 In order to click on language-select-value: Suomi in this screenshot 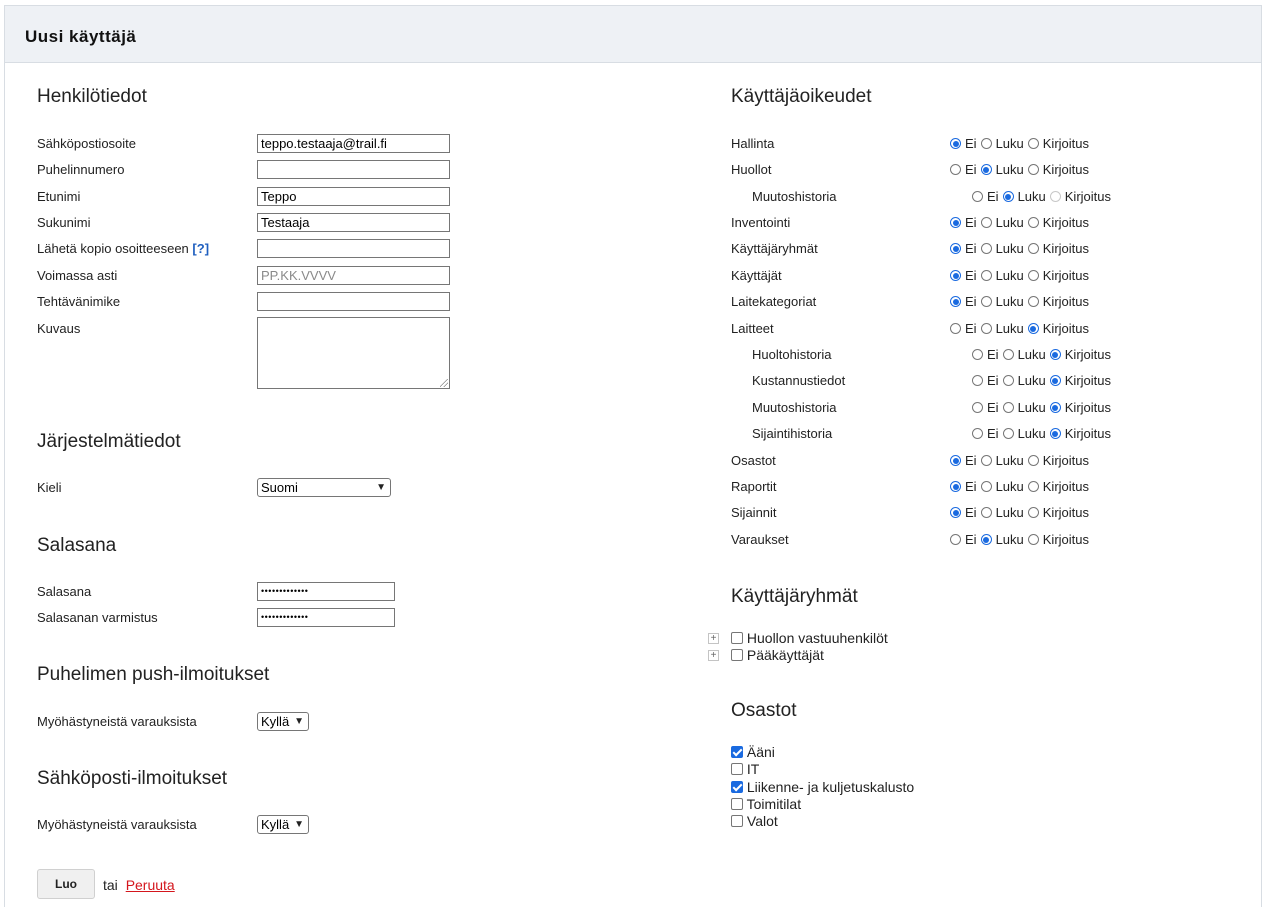, I will do `click(279, 487)`.